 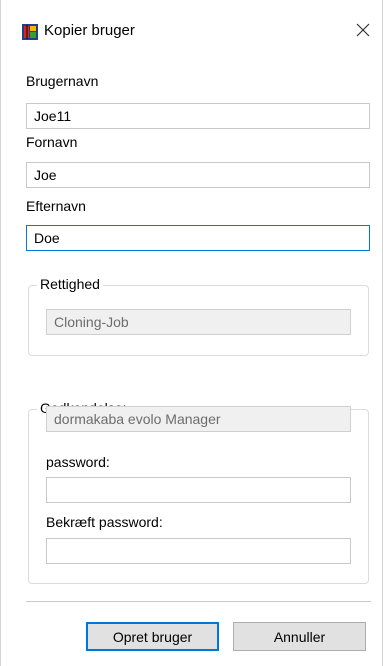 What do you see at coordinates (78, 462) in the screenshot?
I see `password-label: password:` at bounding box center [78, 462].